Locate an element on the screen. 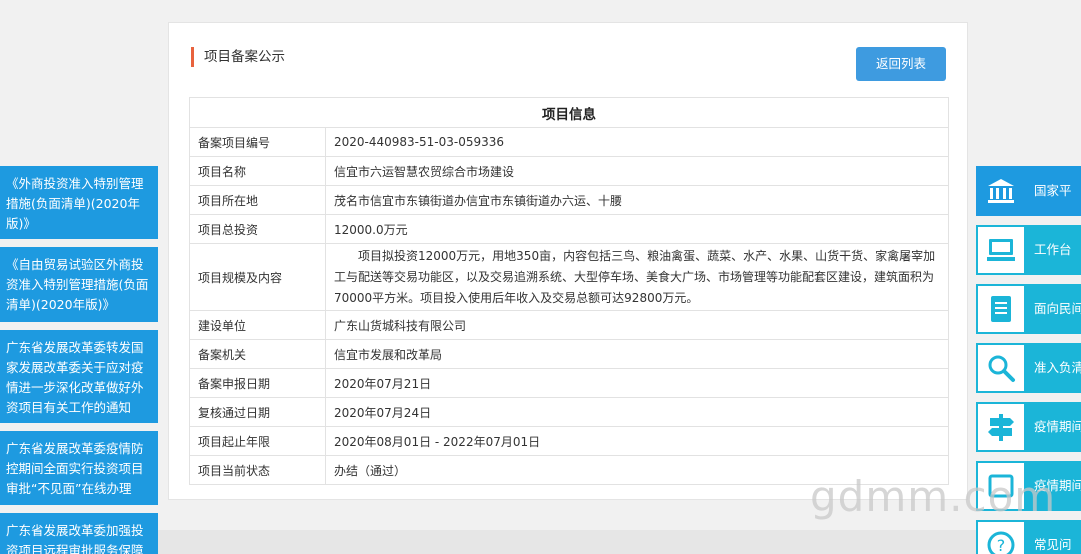  quick-link-national-platform: 国家平 is located at coordinates (1028, 191).